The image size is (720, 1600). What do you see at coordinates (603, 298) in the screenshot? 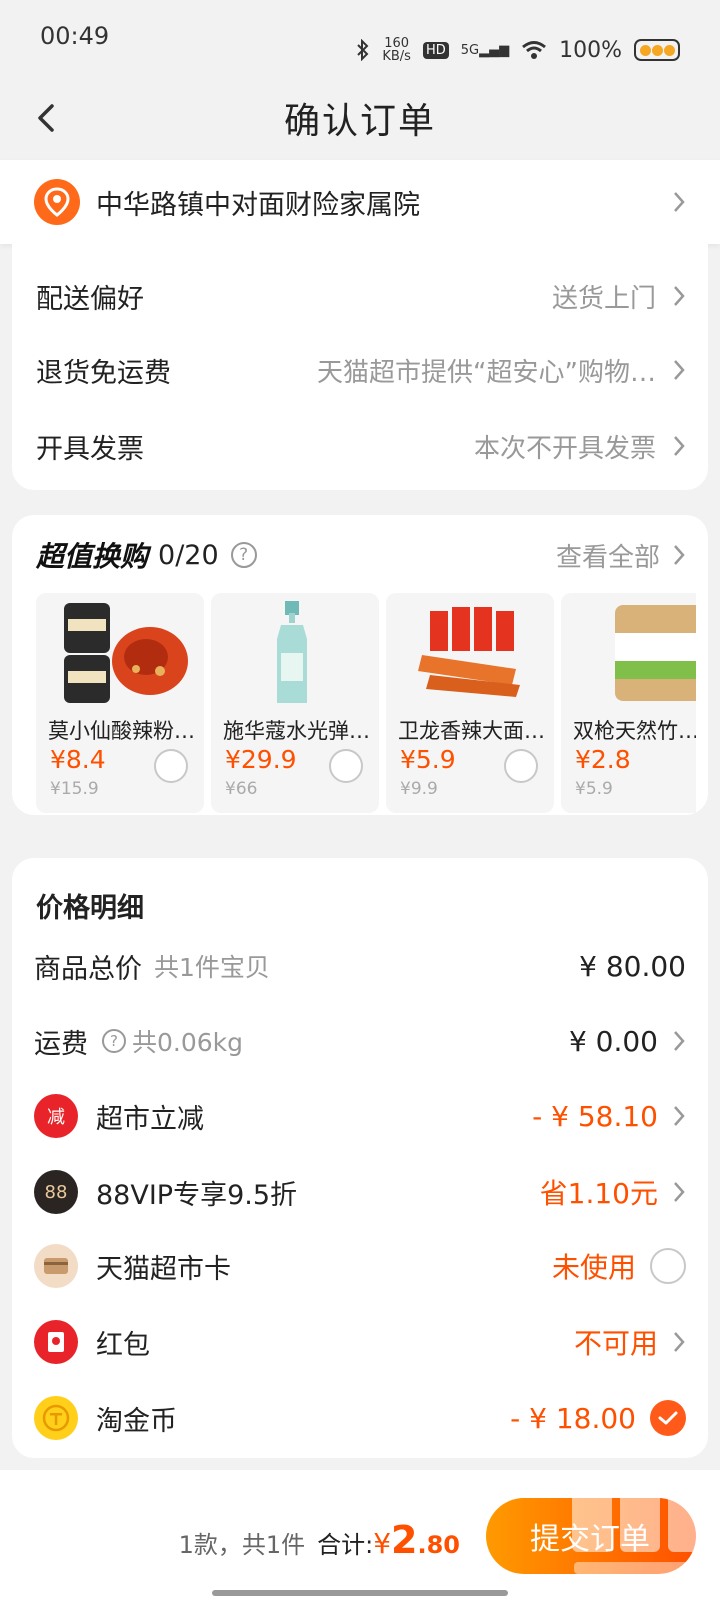
I see `delivery-preference-value: 送货上门` at bounding box center [603, 298].